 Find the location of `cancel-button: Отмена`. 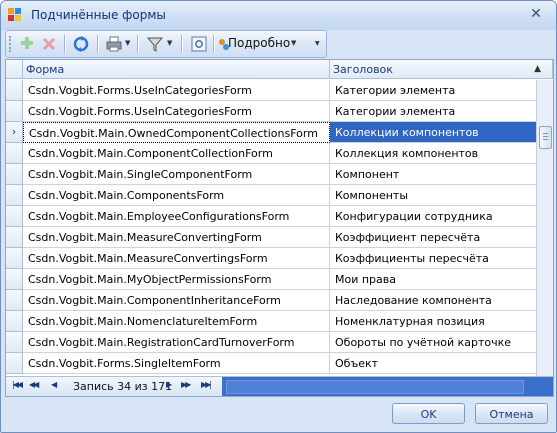

cancel-button: Отмена is located at coordinates (511, 413).